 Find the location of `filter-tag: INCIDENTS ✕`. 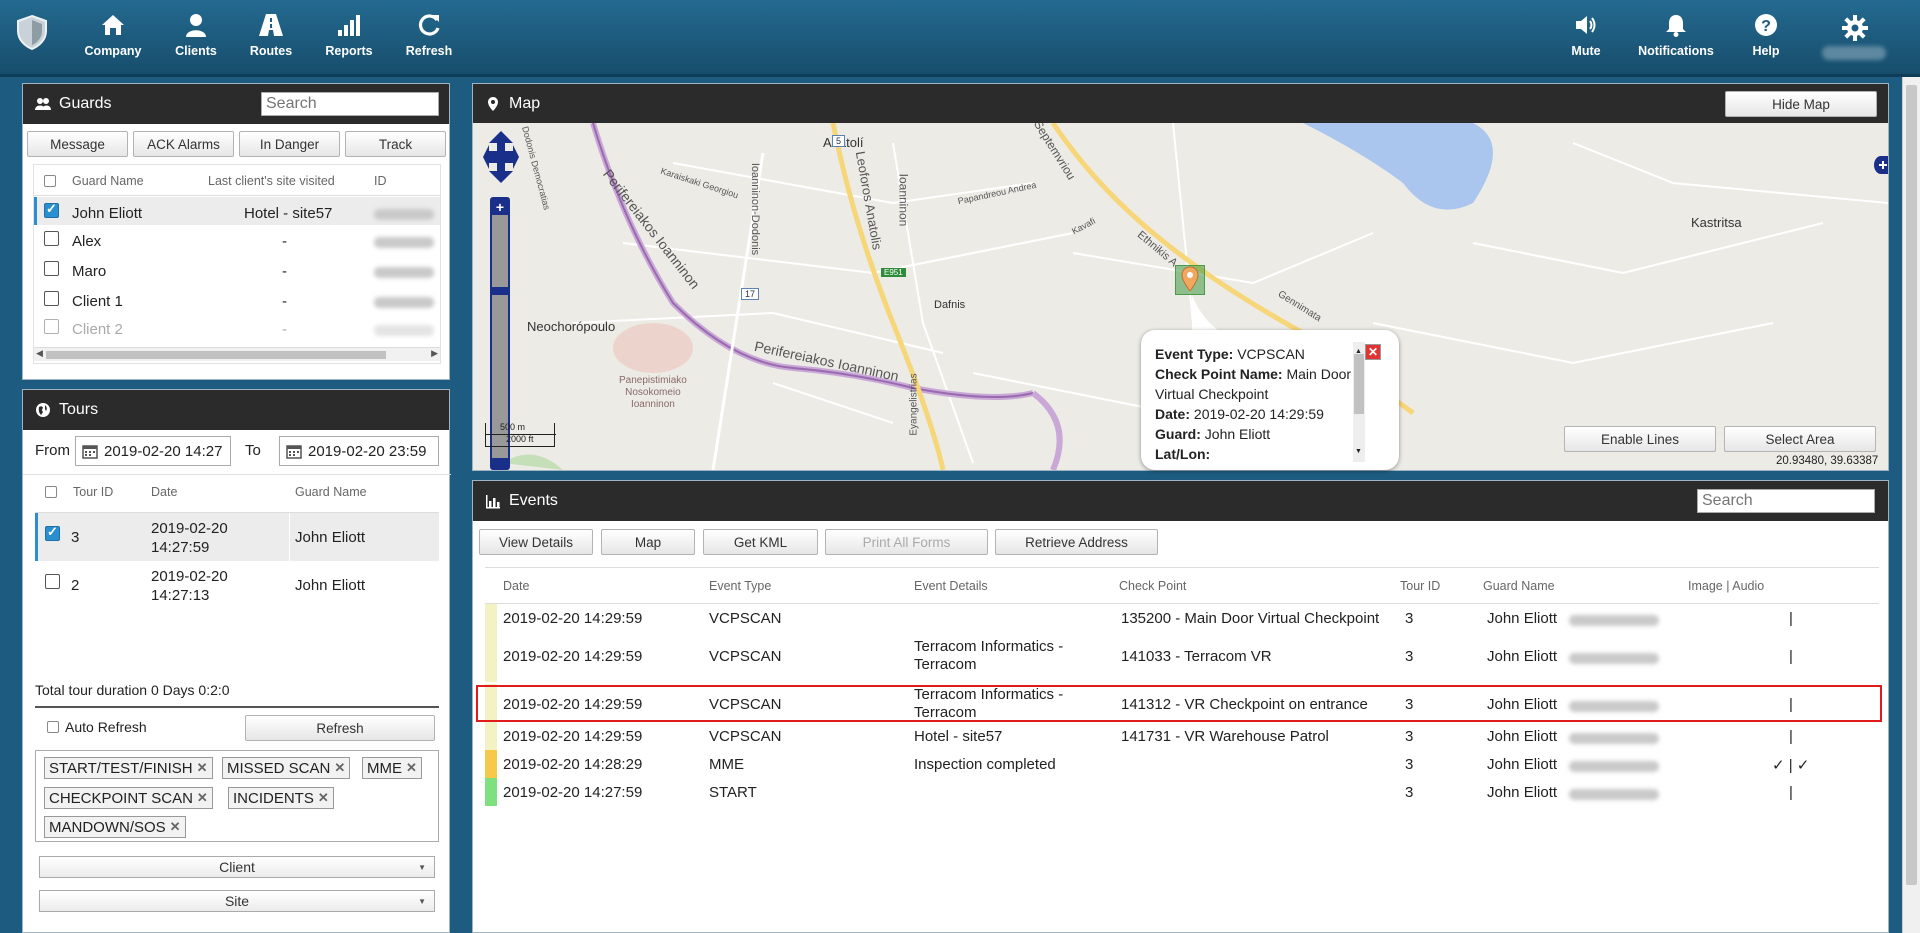

filter-tag: INCIDENTS ✕ is located at coordinates (281, 798).